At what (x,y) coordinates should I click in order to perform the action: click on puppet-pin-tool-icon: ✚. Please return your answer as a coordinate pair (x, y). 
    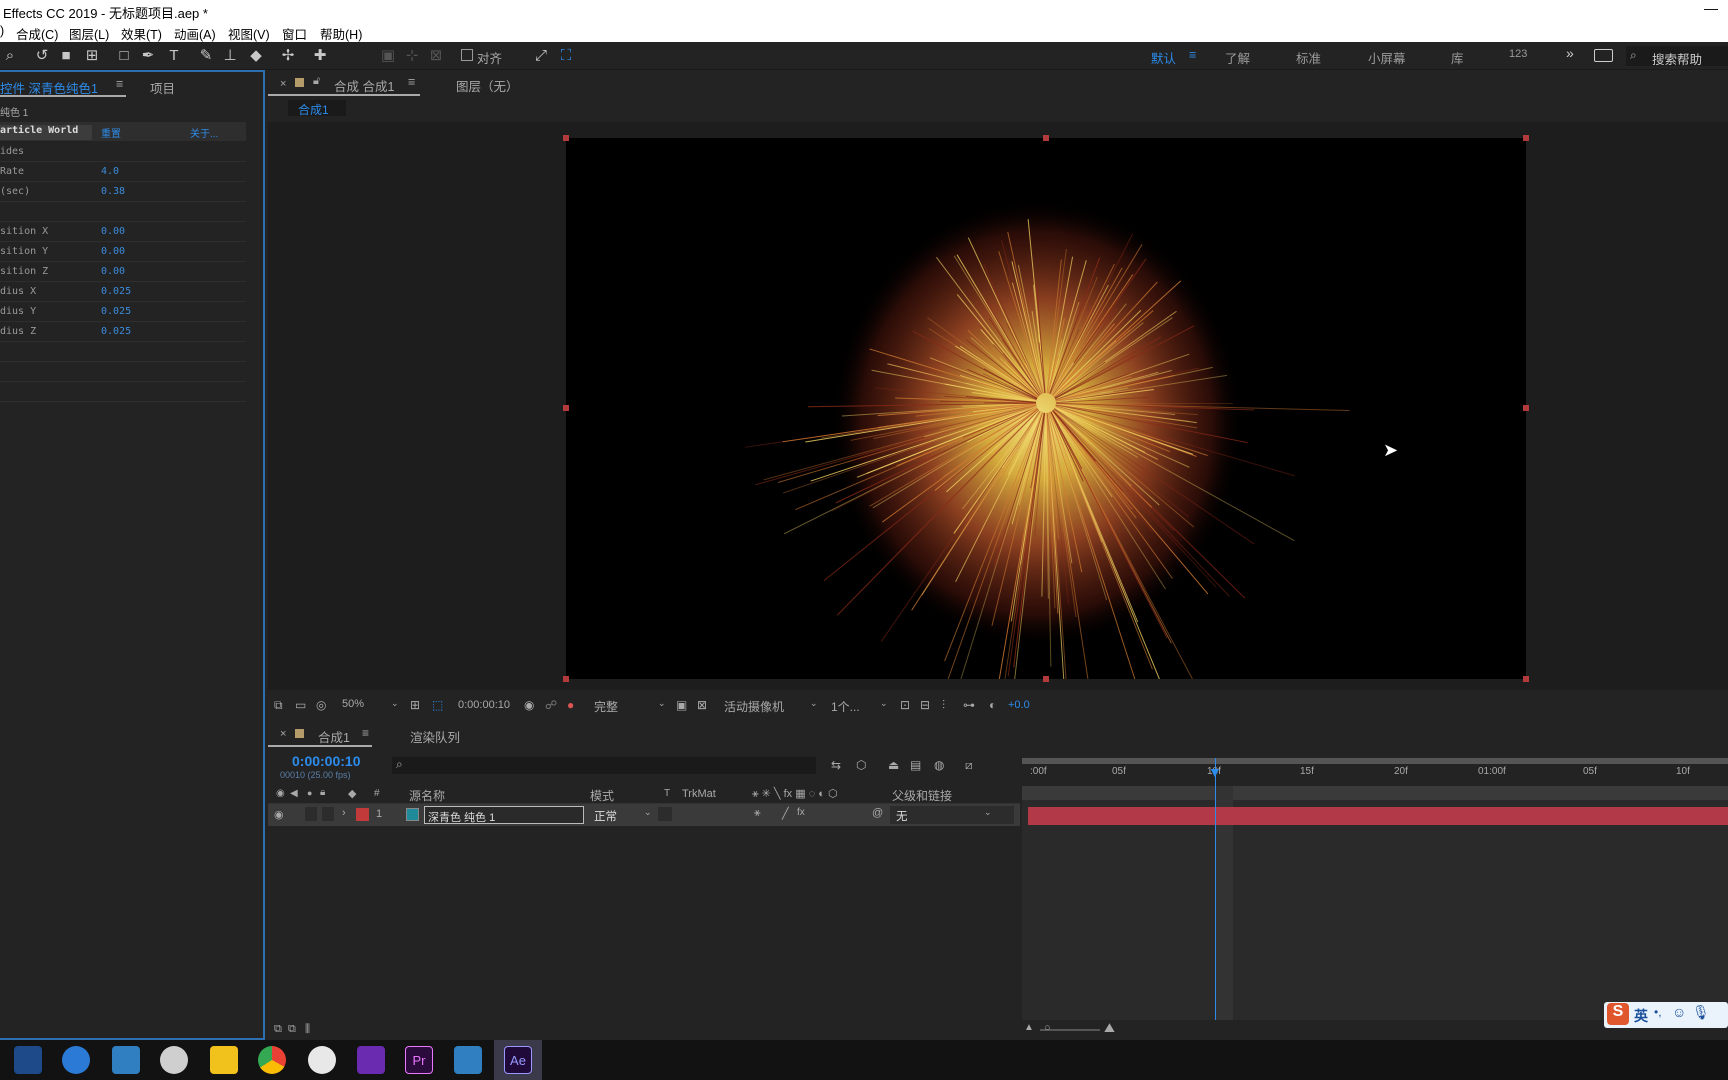
    Looking at the image, I should click on (320, 56).